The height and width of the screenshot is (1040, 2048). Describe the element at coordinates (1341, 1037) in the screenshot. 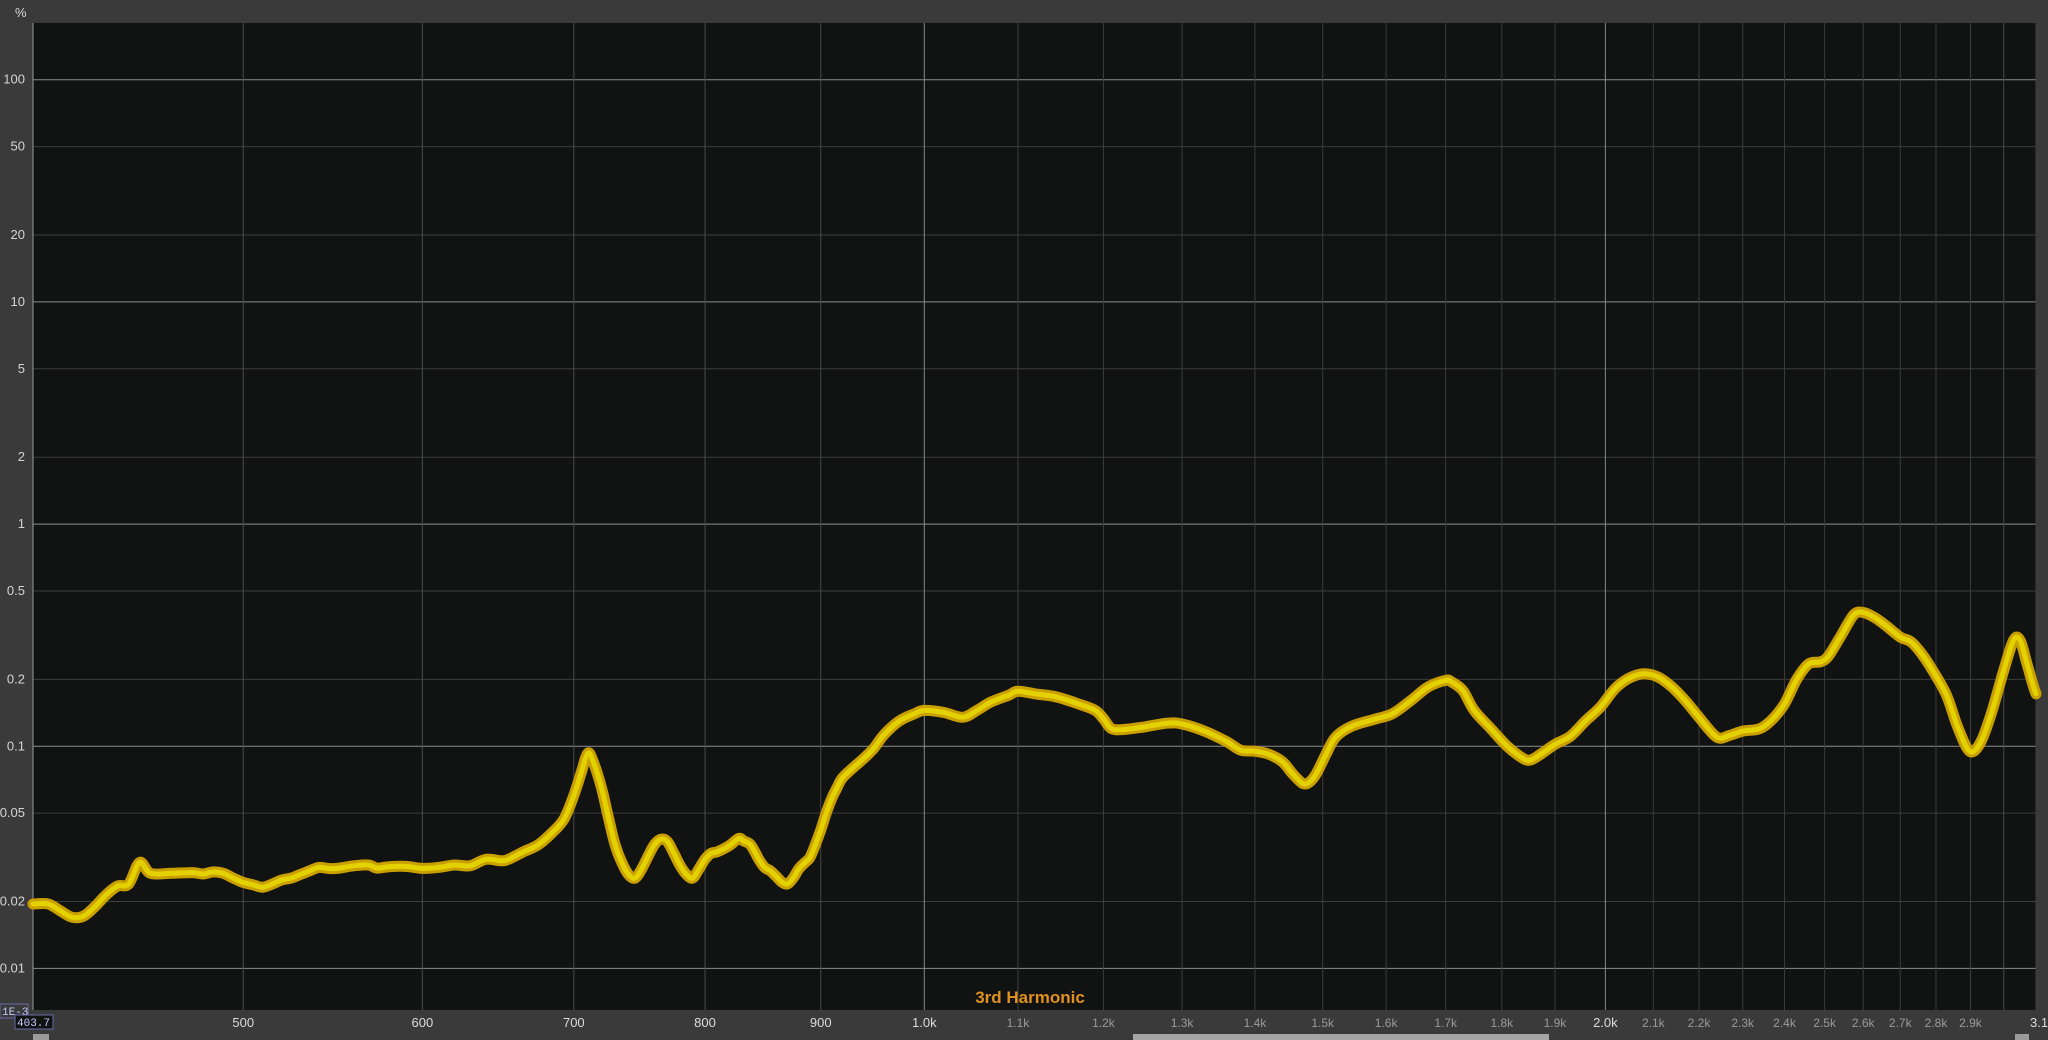

I see `scrollbar-thumb` at that location.